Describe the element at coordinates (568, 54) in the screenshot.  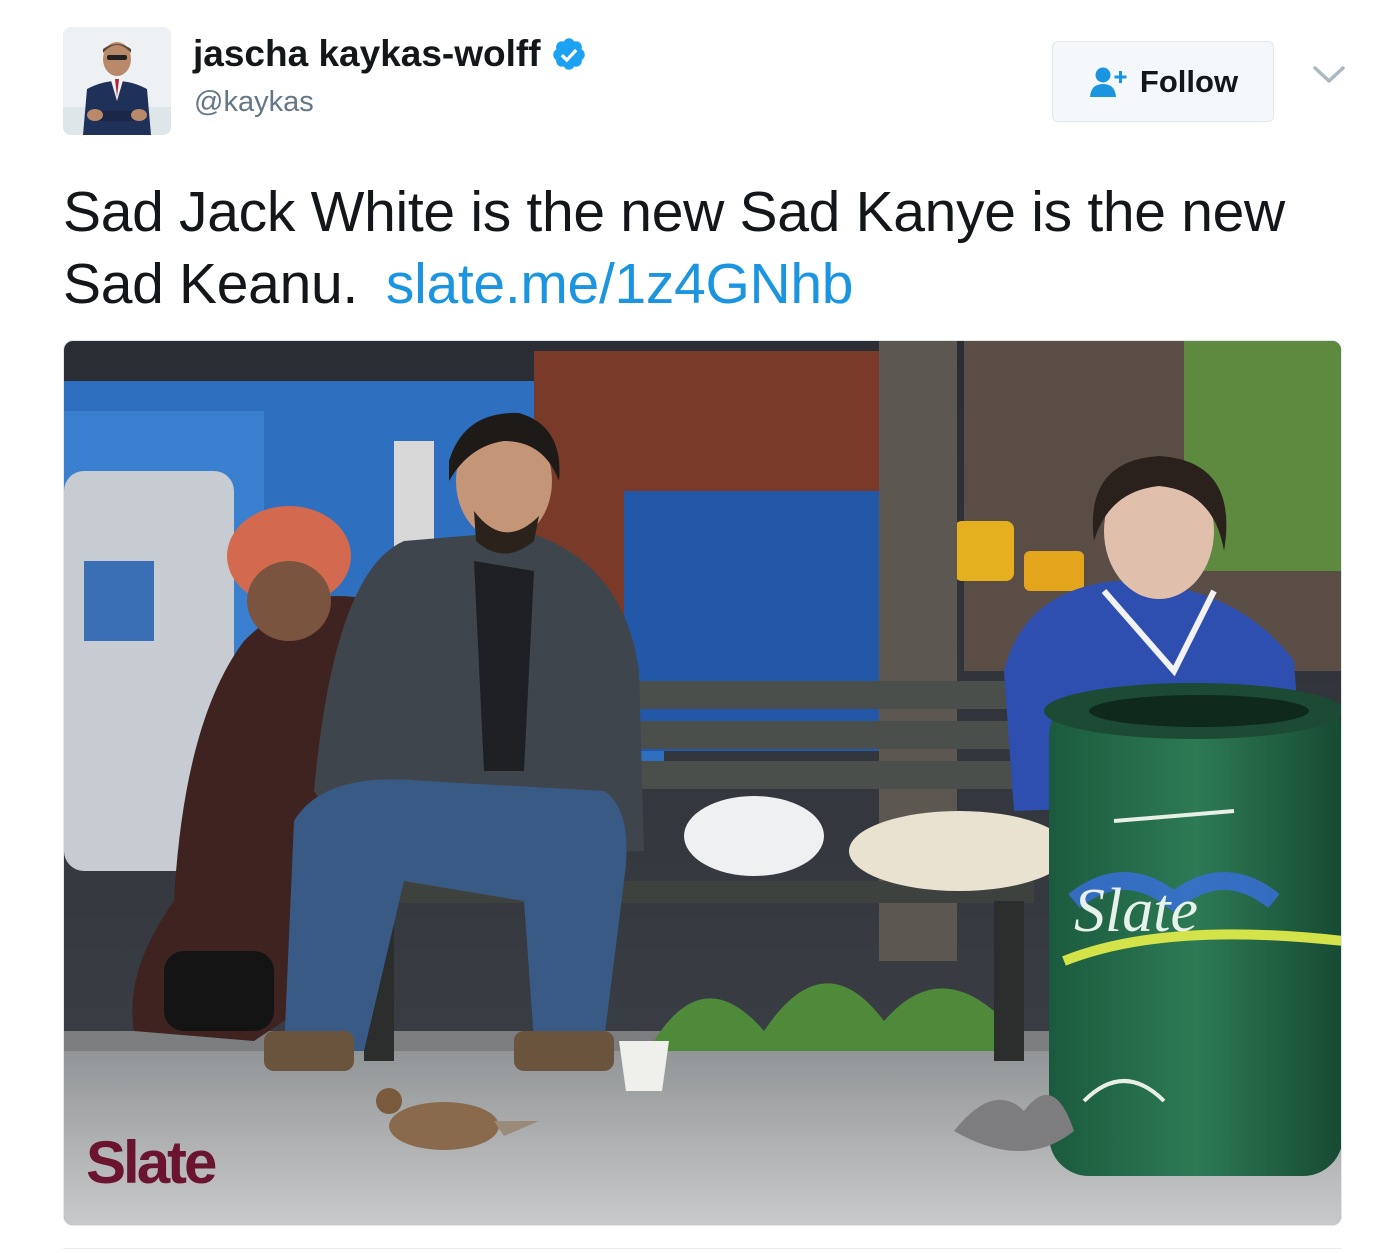
I see `verified-badge-icon` at that location.